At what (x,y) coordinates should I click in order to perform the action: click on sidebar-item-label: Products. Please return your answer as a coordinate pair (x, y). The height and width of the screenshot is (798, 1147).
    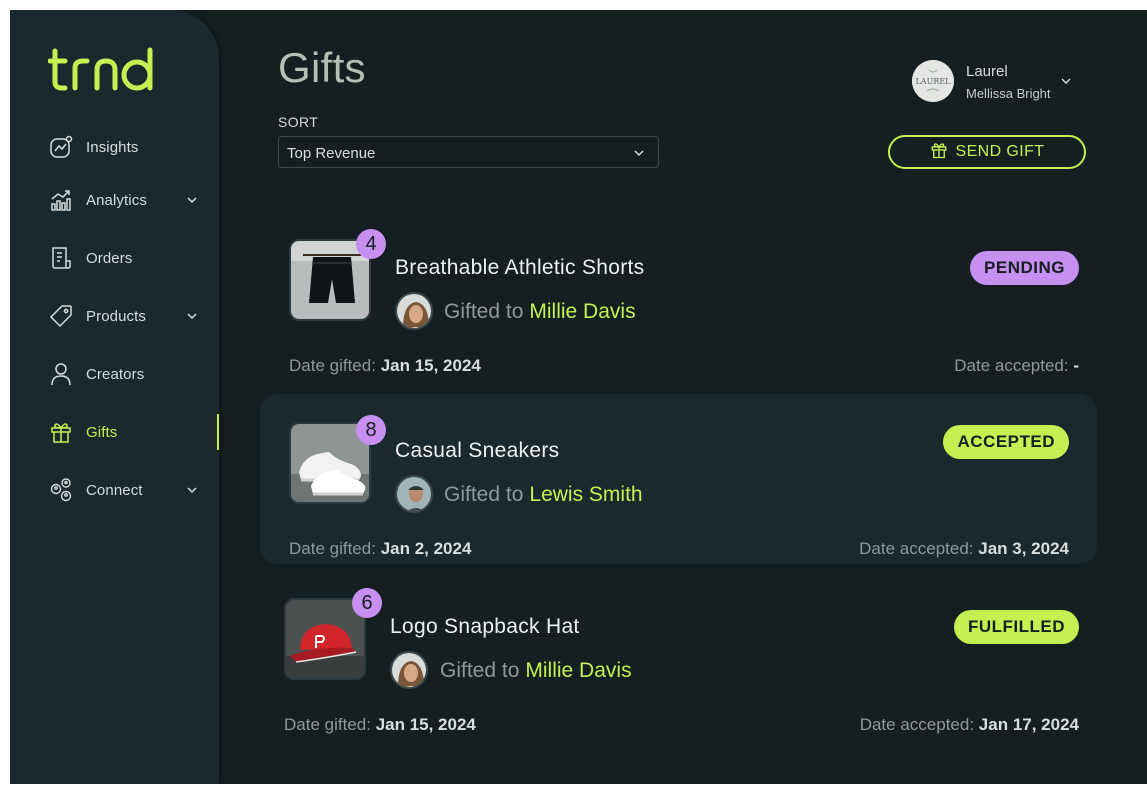
    Looking at the image, I should click on (116, 316).